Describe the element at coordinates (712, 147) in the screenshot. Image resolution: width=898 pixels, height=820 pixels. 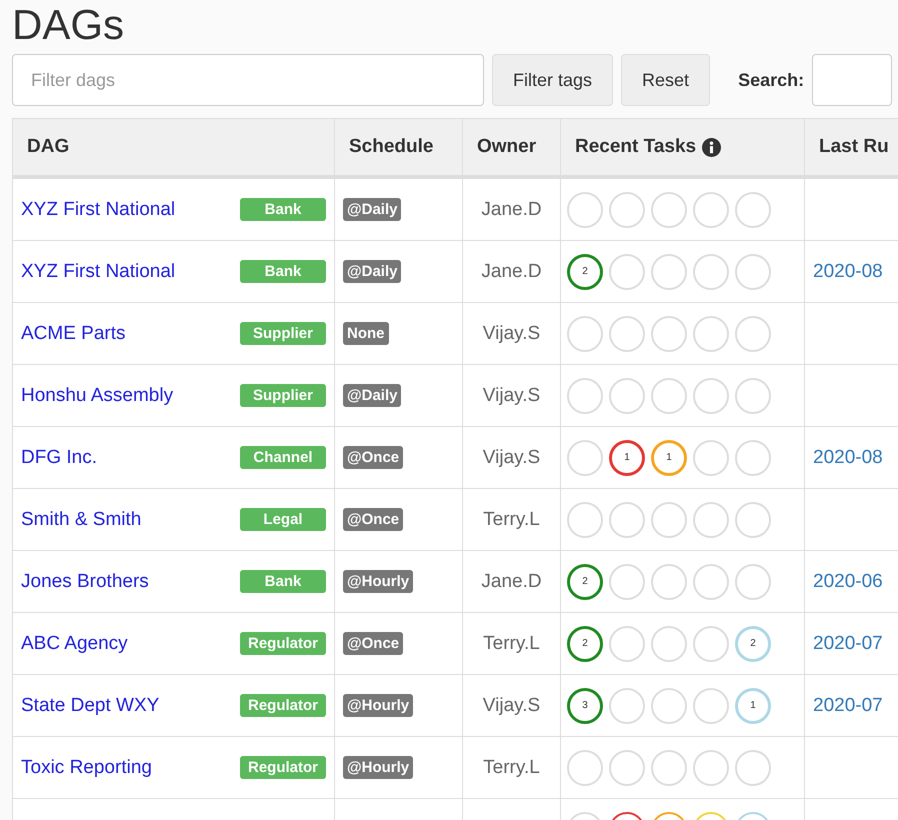
I see `info-icon` at that location.